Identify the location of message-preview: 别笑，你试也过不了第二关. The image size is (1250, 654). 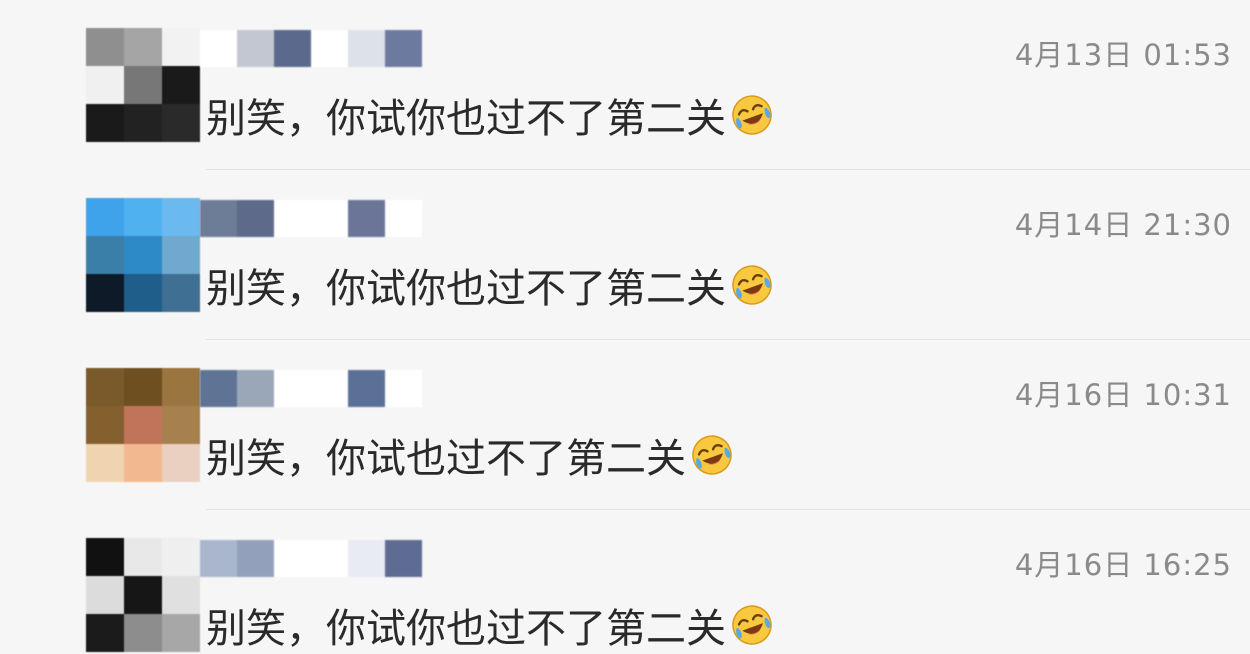
(470, 455).